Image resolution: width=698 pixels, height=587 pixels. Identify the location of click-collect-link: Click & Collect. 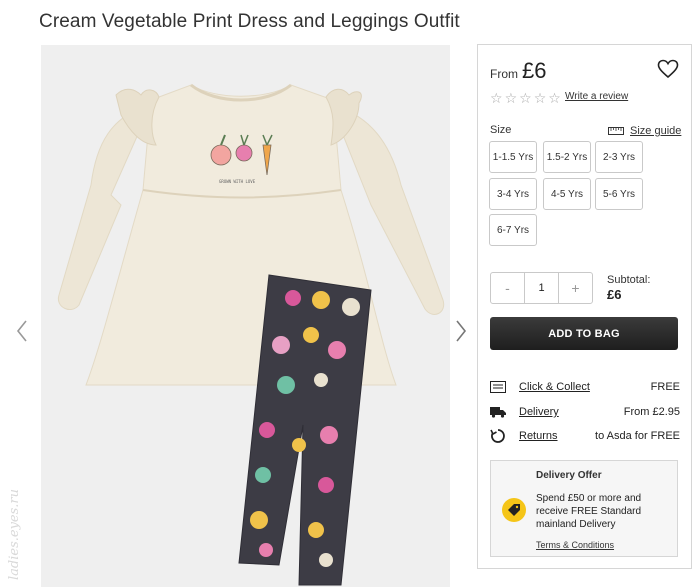
(554, 387).